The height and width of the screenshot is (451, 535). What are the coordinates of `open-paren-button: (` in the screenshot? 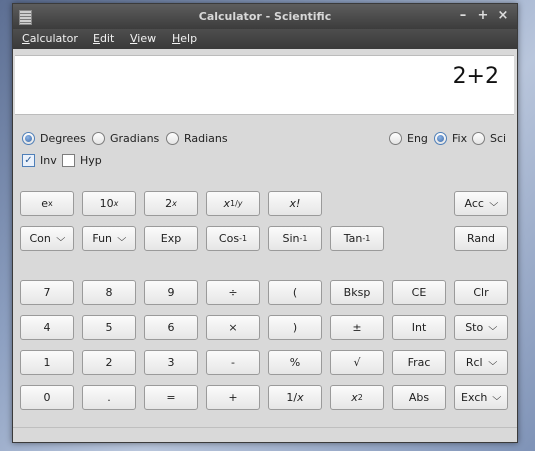 It's located at (295, 292).